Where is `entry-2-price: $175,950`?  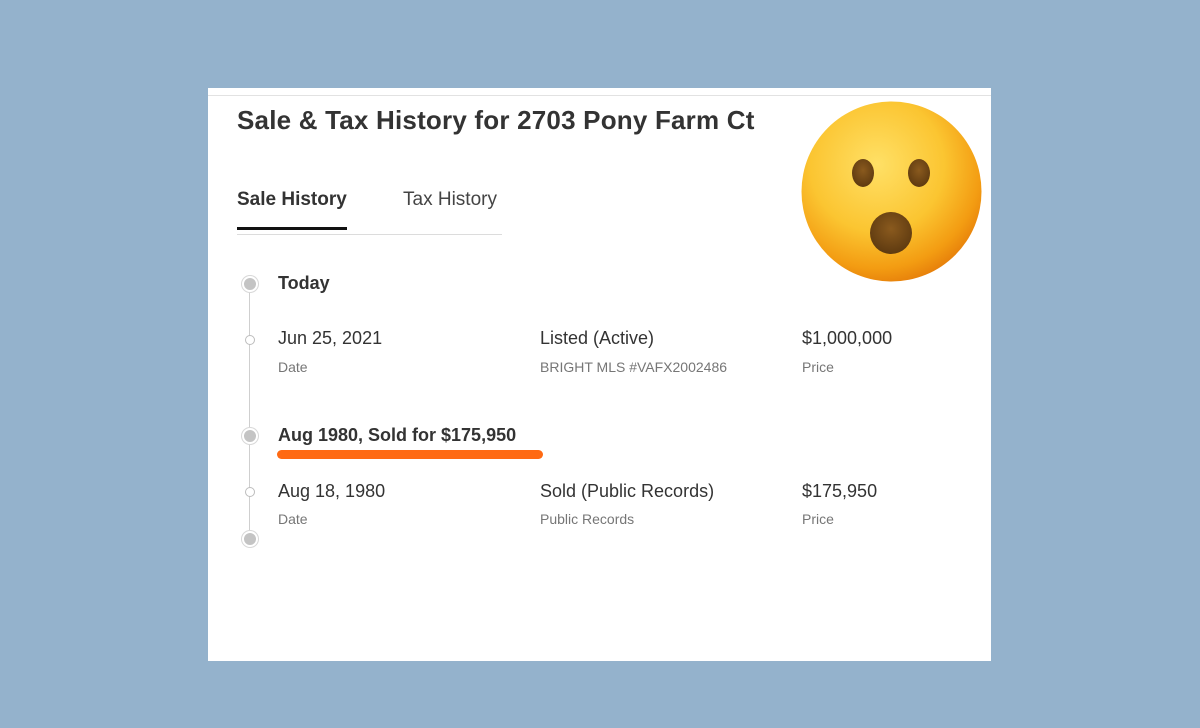 entry-2-price: $175,950 is located at coordinates (840, 491).